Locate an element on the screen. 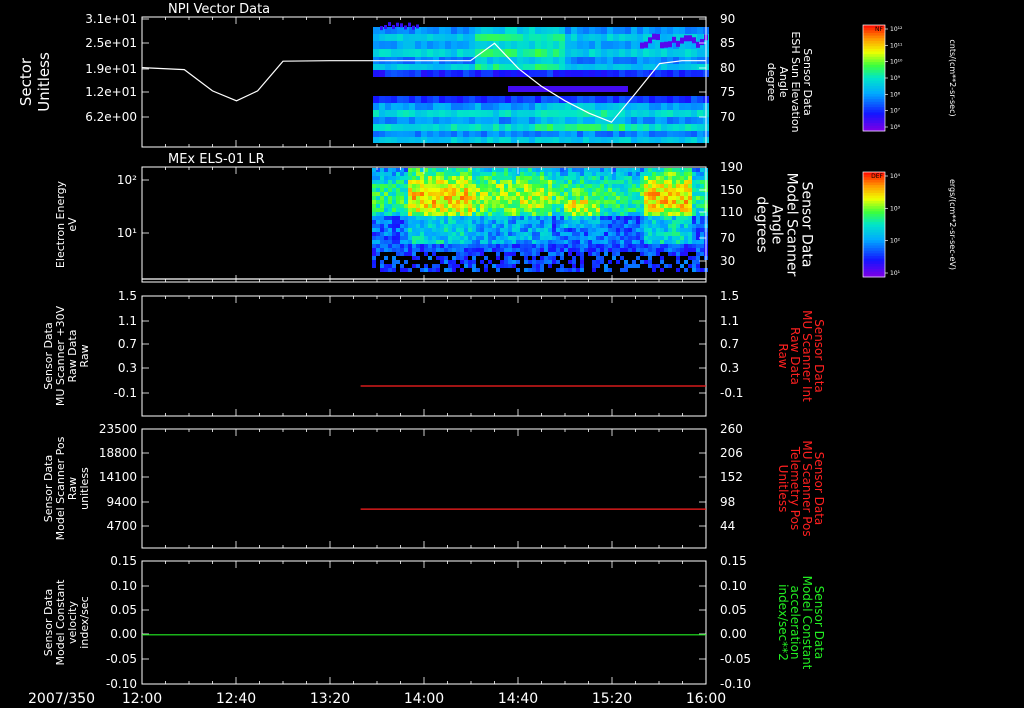 The width and height of the screenshot is (1024, 708). y-tick-label: 0.7 is located at coordinates (127, 344).